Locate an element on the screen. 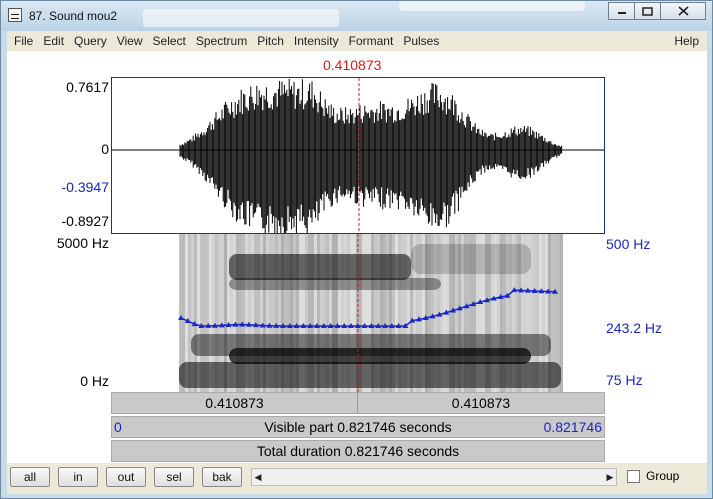 Image resolution: width=713 pixels, height=499 pixels. window-controls is located at coordinates (657, 11).